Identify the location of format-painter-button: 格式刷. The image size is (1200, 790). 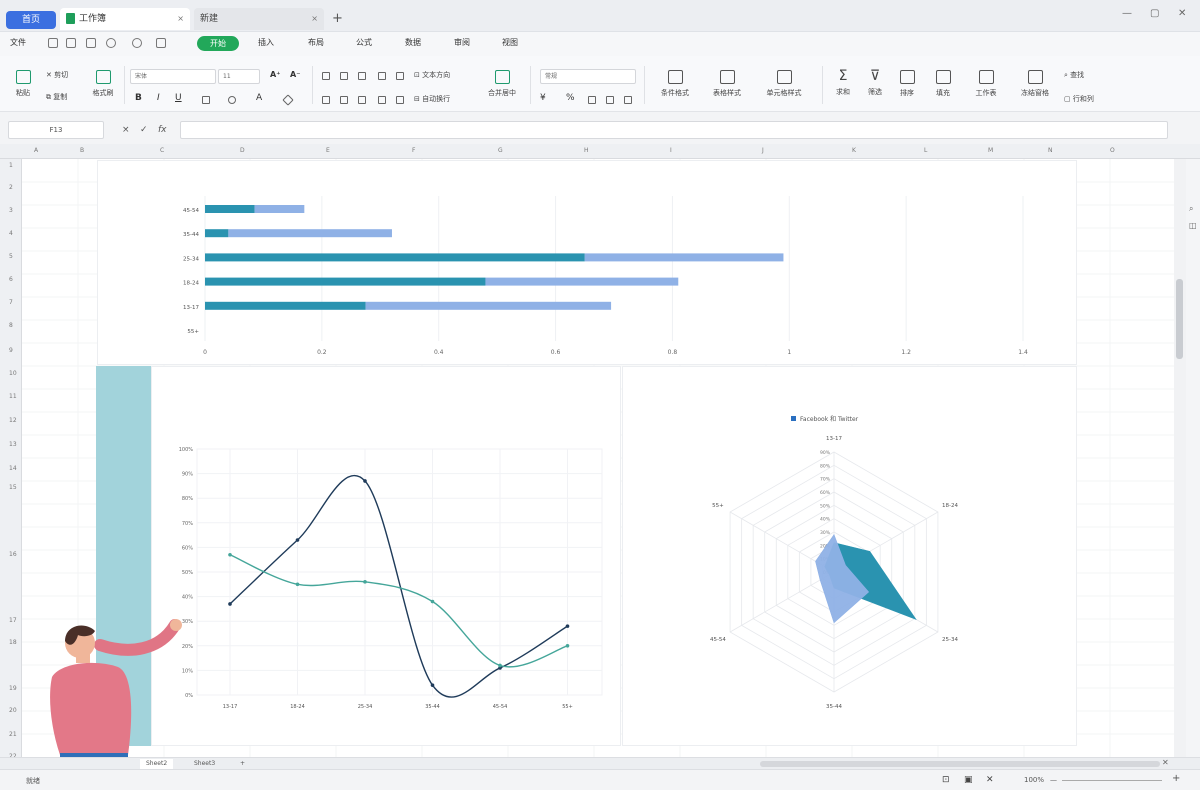
(103, 84).